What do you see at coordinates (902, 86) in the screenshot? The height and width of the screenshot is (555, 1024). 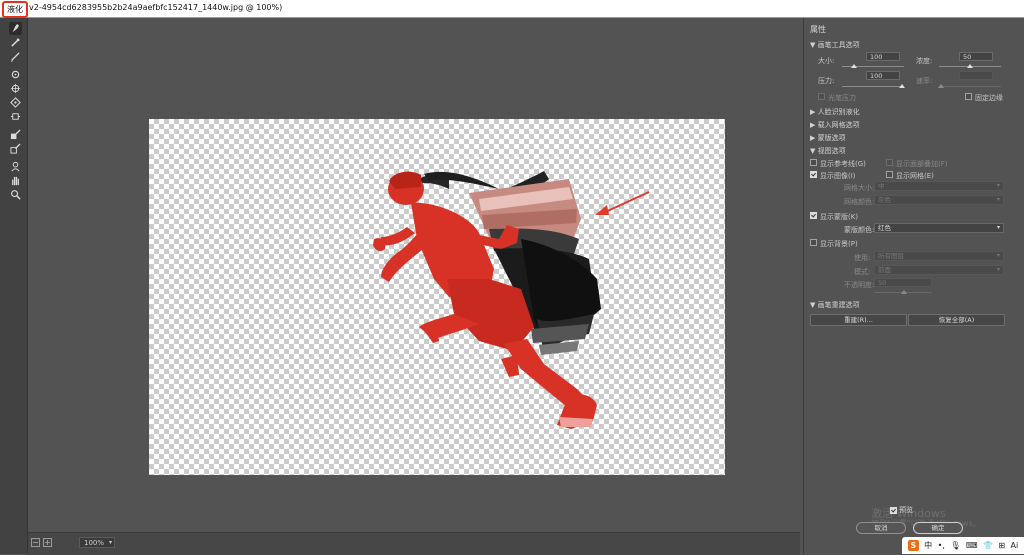 I see `pressure-slider-thumb` at bounding box center [902, 86].